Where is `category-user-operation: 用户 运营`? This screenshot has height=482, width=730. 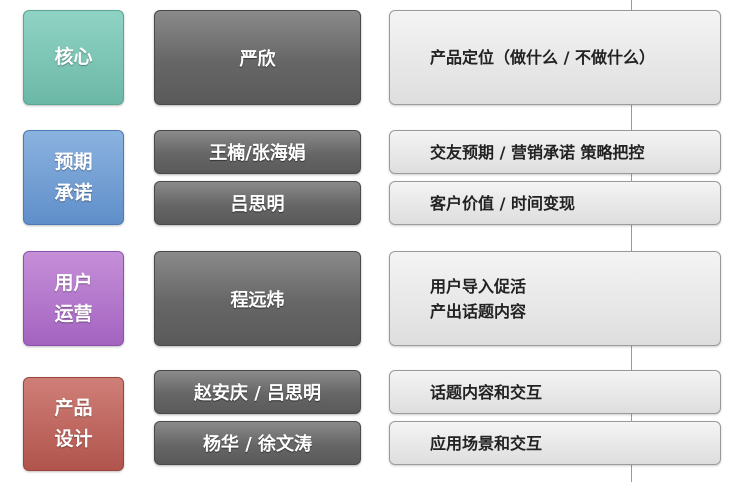
category-user-operation: 用户 运营 is located at coordinates (73, 298).